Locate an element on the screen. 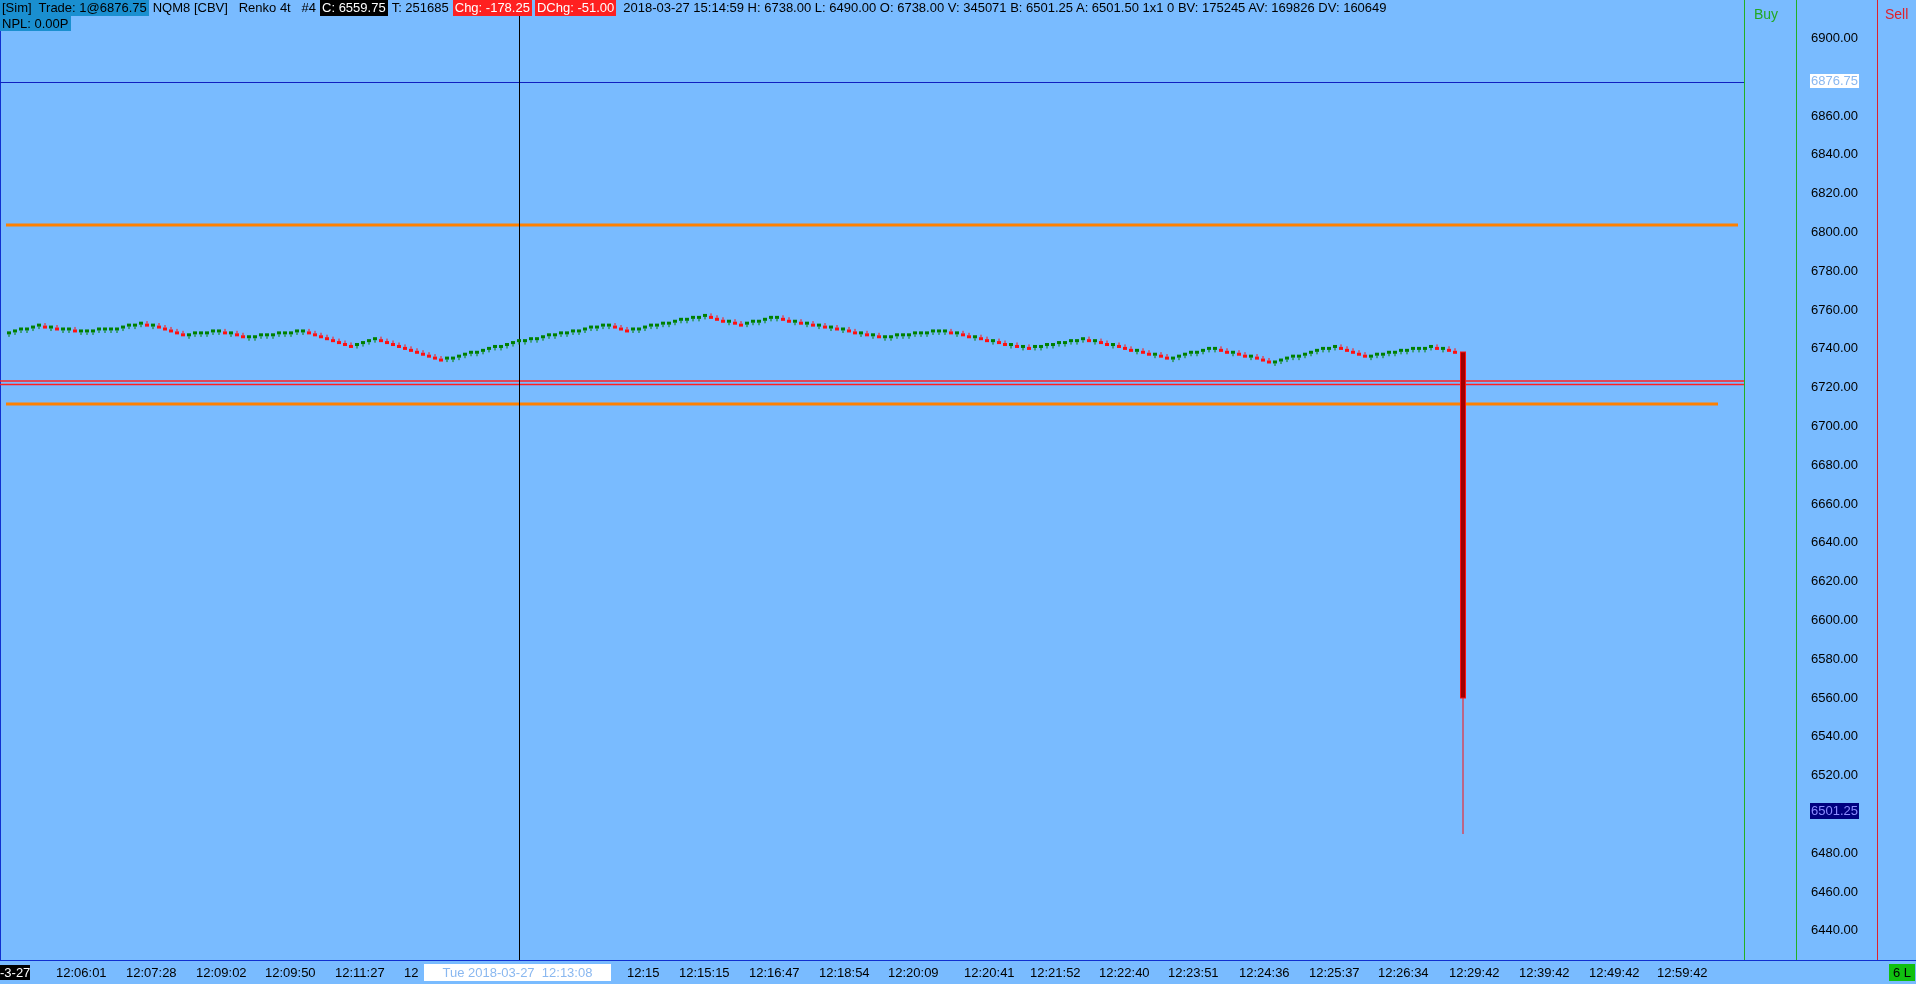 The width and height of the screenshot is (1916, 984). price-label: 6820.00 is located at coordinates (1834, 193).